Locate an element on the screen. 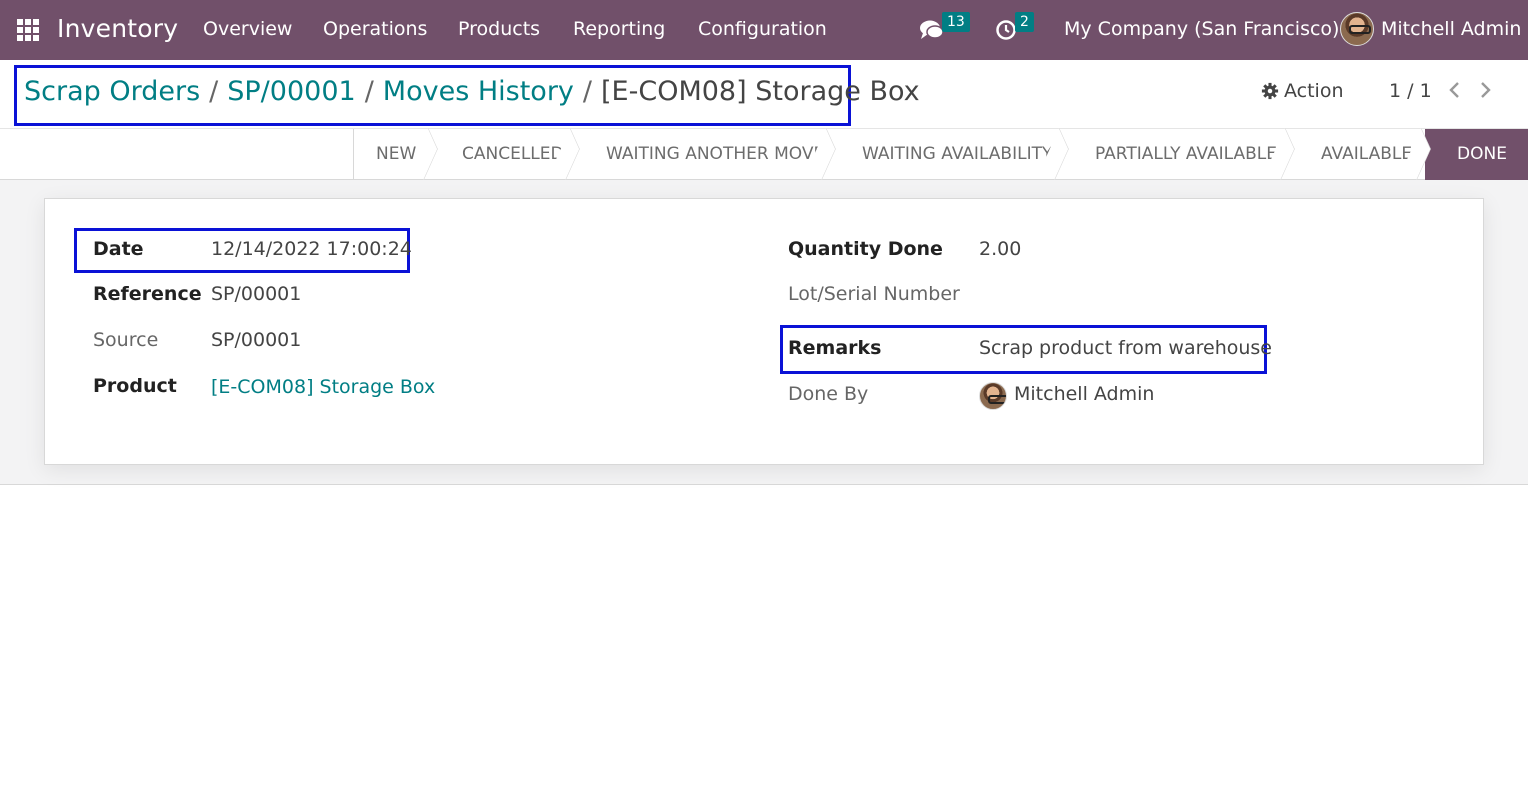 This screenshot has width=1528, height=800. product-link: [E-COM08] Storage Box is located at coordinates (323, 387).